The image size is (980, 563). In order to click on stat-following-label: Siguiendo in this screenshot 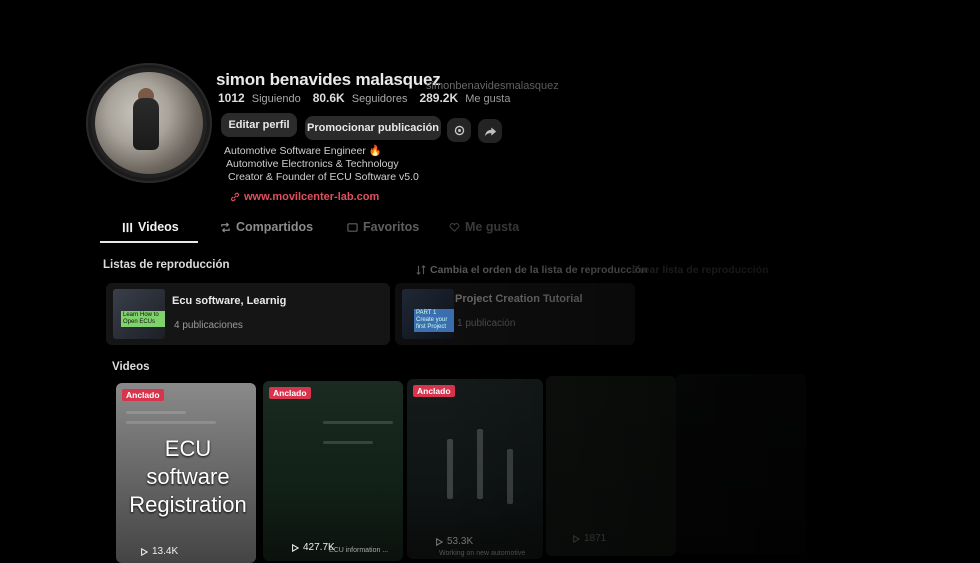, I will do `click(276, 99)`.